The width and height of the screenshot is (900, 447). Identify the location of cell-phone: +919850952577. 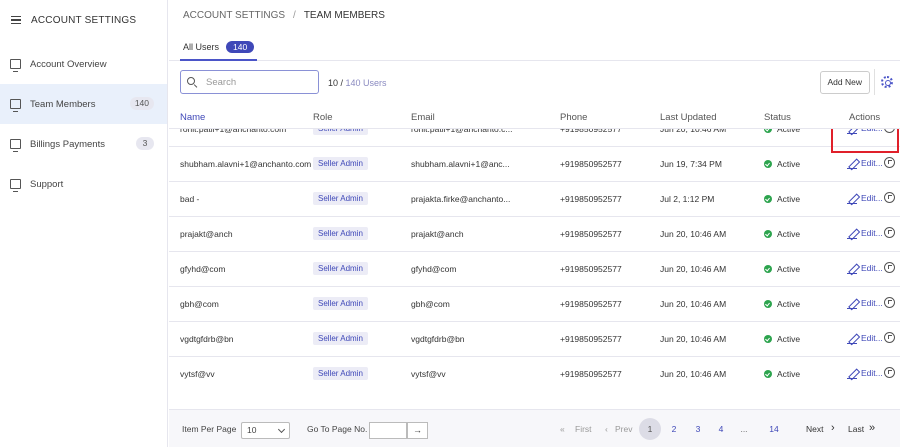
(591, 269).